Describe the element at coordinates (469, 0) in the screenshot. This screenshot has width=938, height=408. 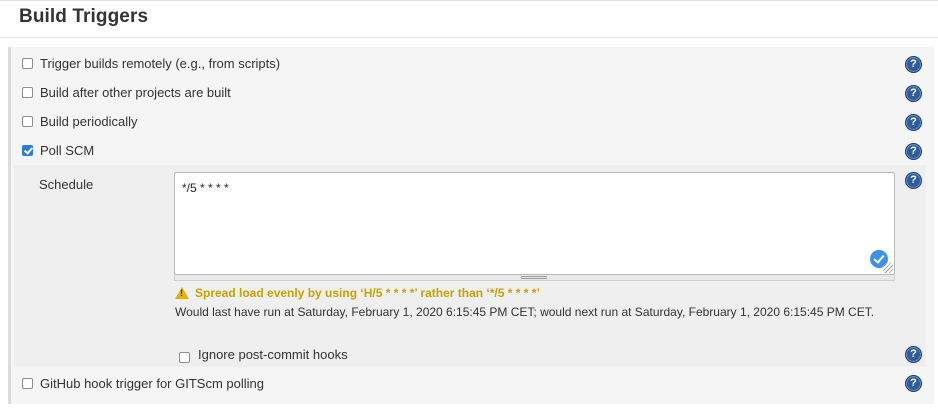
I see `top-divider` at that location.